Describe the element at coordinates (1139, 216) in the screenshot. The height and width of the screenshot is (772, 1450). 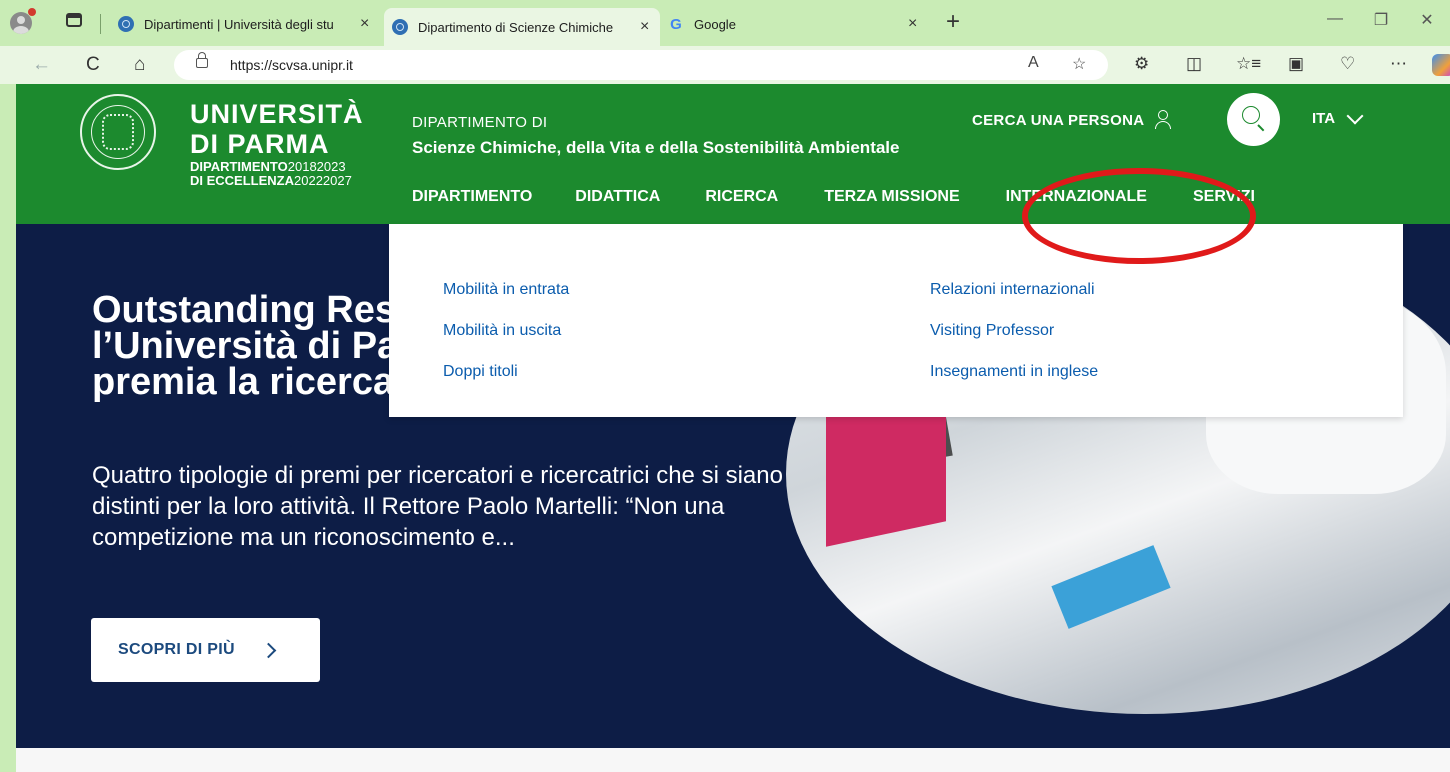
I see `red-circle-annotation` at that location.